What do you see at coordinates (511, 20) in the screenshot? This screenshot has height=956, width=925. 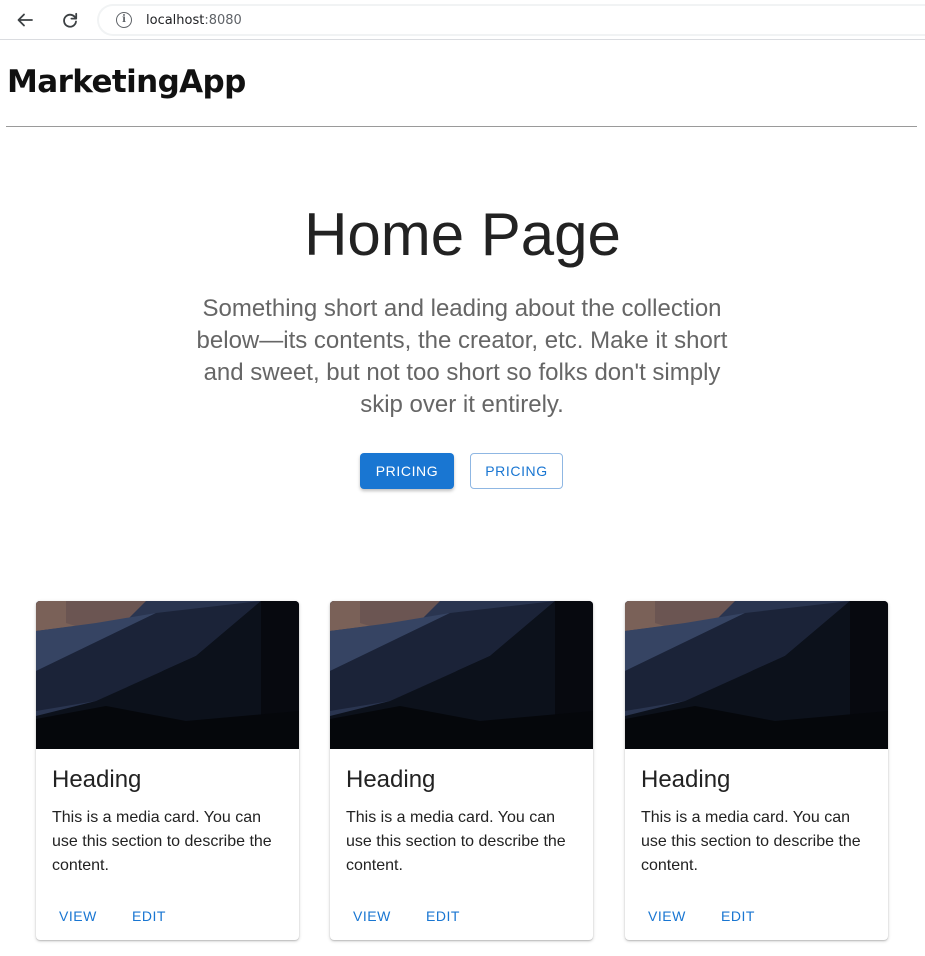 I see `address-bar: i localhost:8080` at bounding box center [511, 20].